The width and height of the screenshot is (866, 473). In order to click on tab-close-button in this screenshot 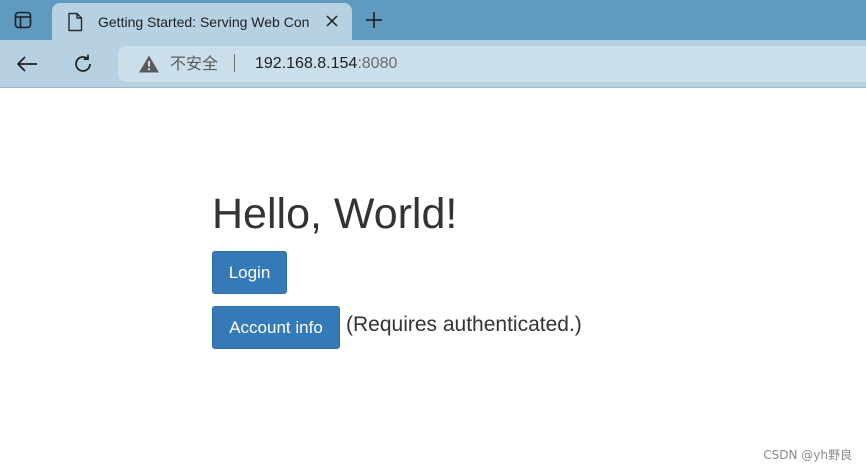, I will do `click(332, 21)`.